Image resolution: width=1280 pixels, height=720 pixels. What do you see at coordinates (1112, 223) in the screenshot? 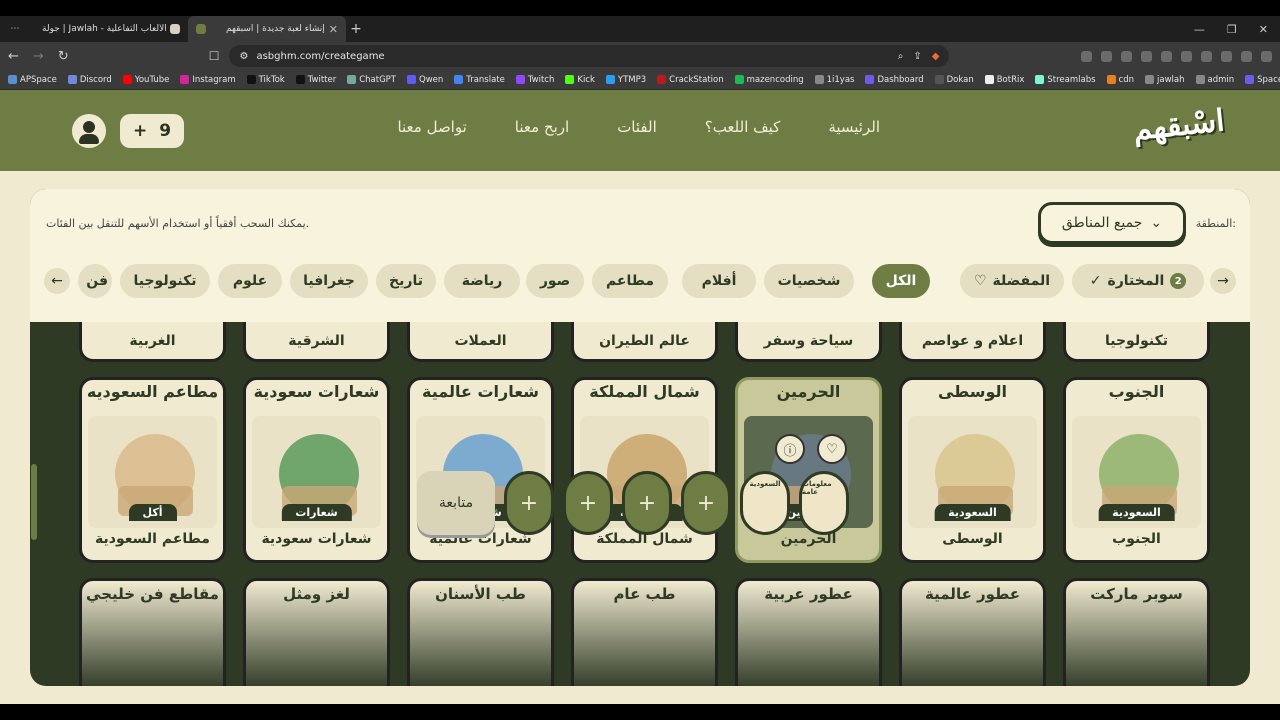
I see `region-select: جميع المناطق ⌄` at bounding box center [1112, 223].